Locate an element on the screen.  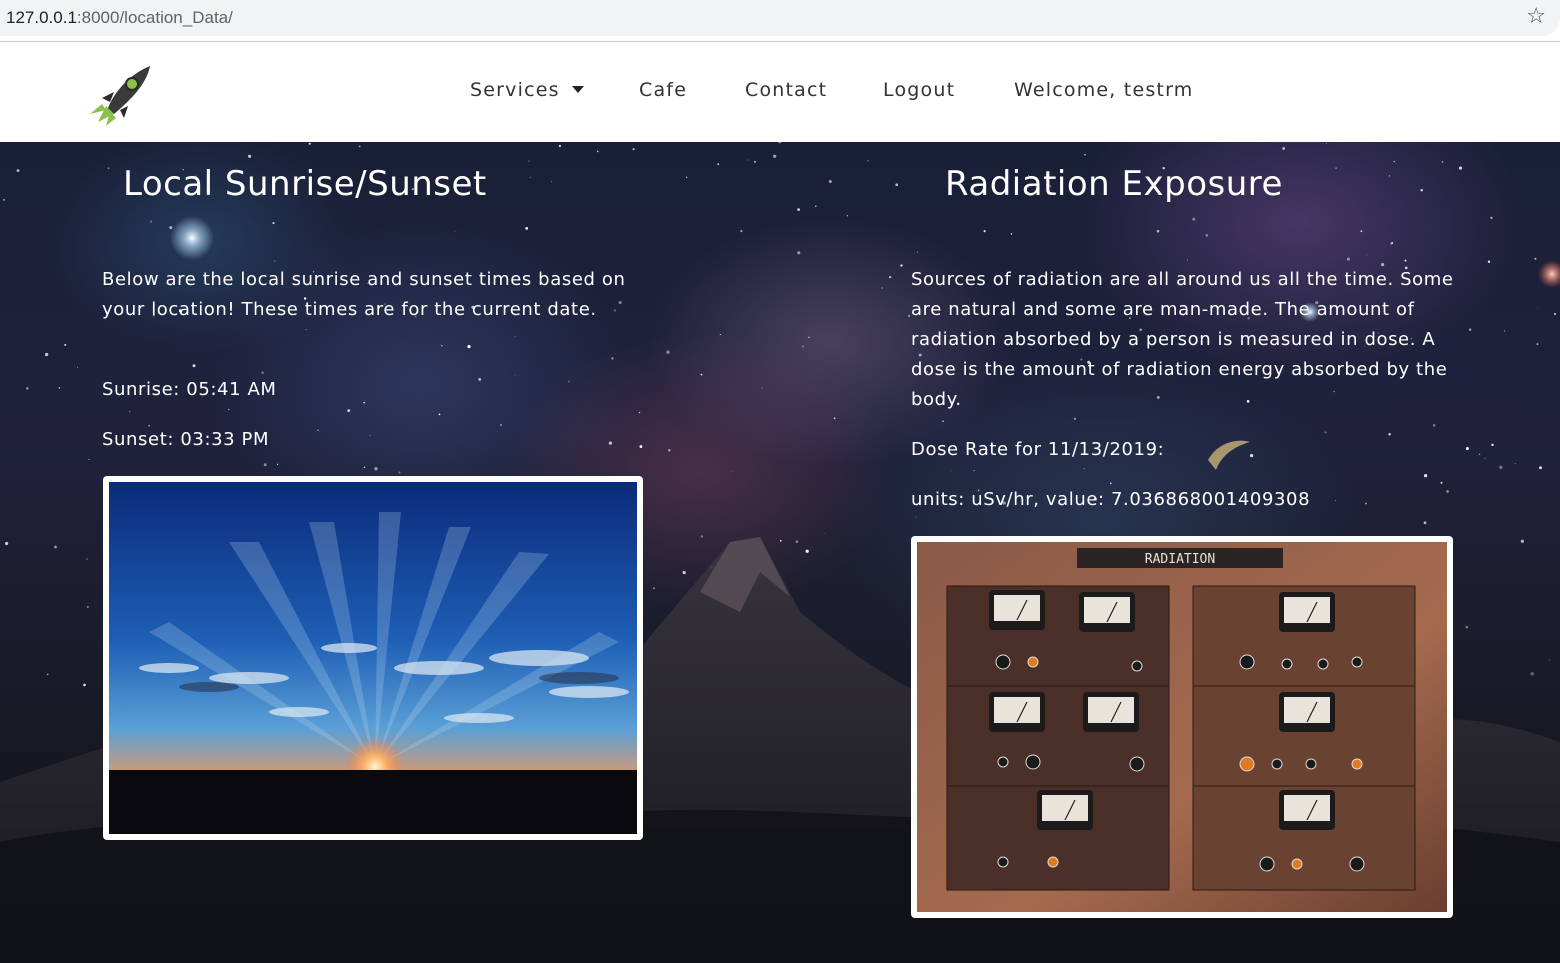
nav-services-dropdown: Services is located at coordinates (527, 90).